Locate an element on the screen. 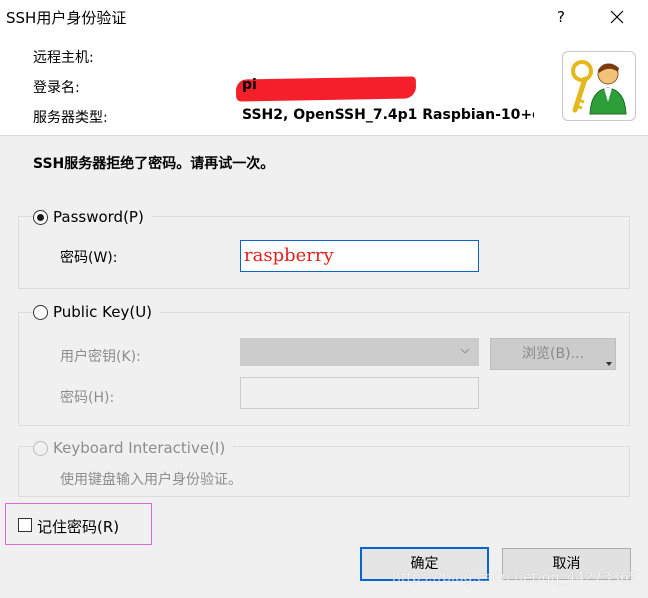 The image size is (648, 598). server-type-label: 服务器类型: is located at coordinates (70, 118).